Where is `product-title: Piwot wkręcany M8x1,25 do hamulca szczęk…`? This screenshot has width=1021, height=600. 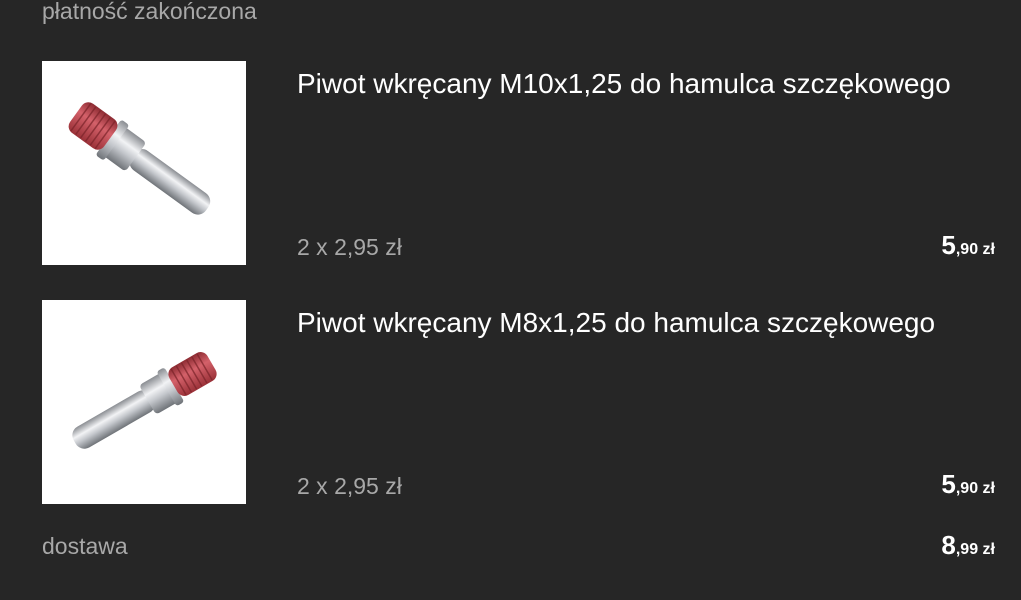 product-title: Piwot wkręcany M8x1,25 do hamulca szczęk… is located at coordinates (647, 323).